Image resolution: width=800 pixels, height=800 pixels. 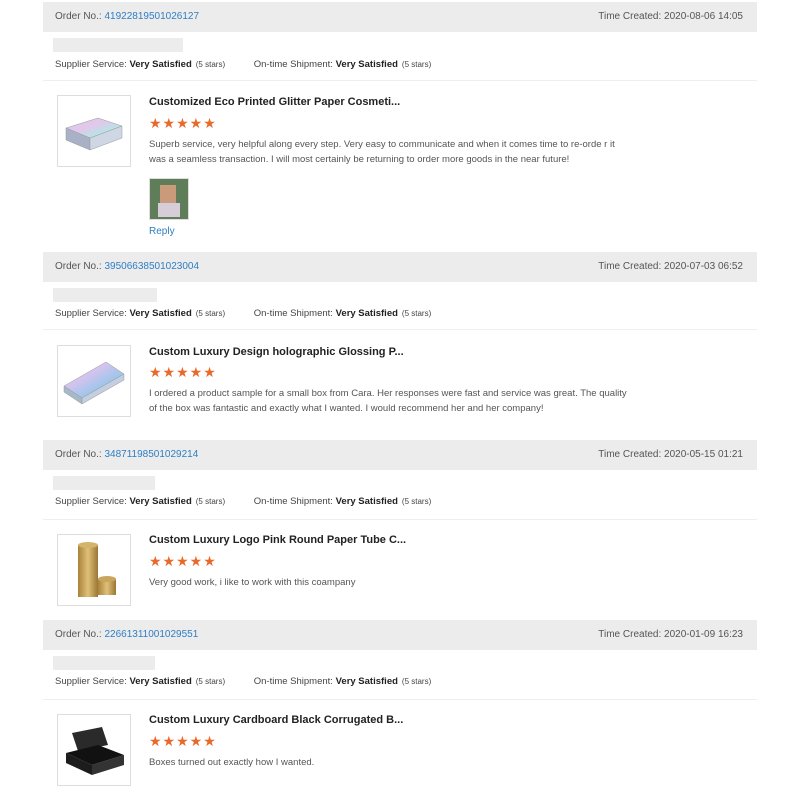 I want to click on reply-link: Reply, so click(x=162, y=231).